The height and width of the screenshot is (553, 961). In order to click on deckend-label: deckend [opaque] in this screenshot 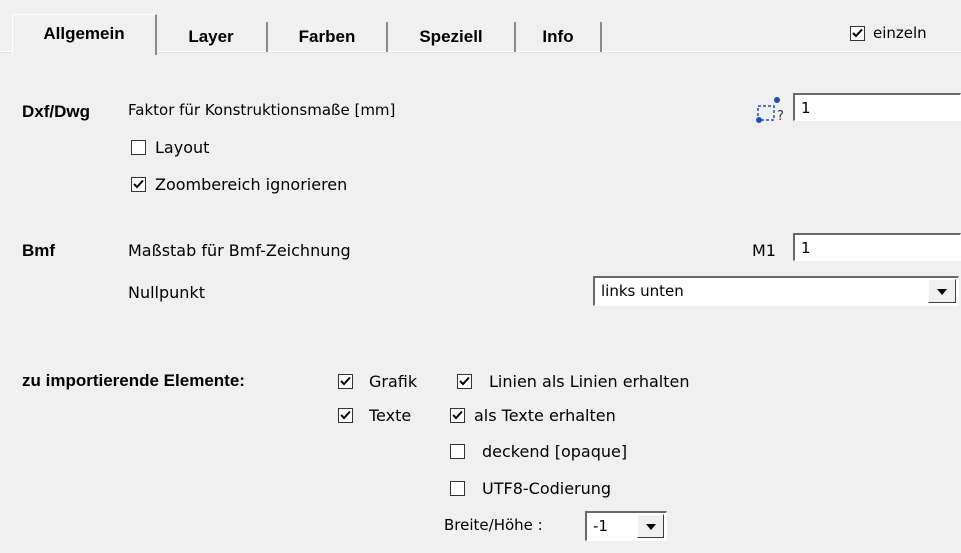, I will do `click(555, 451)`.